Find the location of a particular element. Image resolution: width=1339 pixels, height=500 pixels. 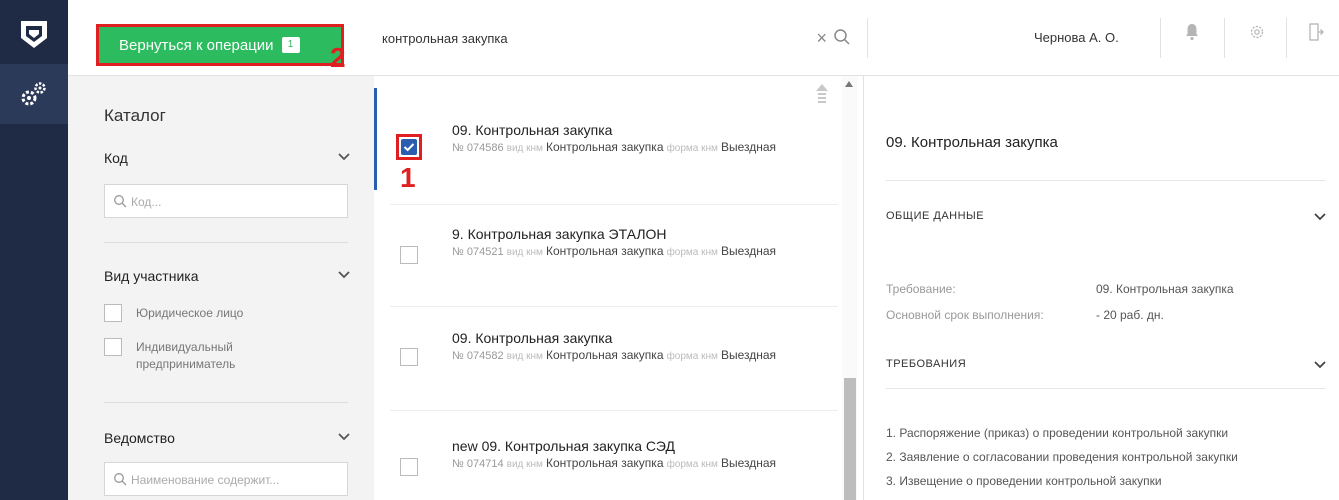

requirements-section: ТРЕБОВАНИЯ is located at coordinates (926, 364).